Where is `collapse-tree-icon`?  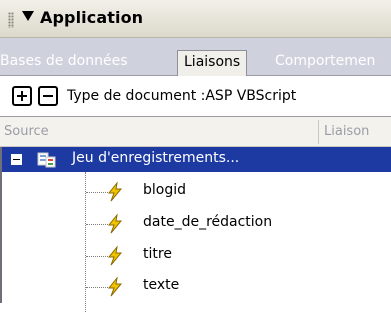
collapse-tree-icon is located at coordinates (16, 159).